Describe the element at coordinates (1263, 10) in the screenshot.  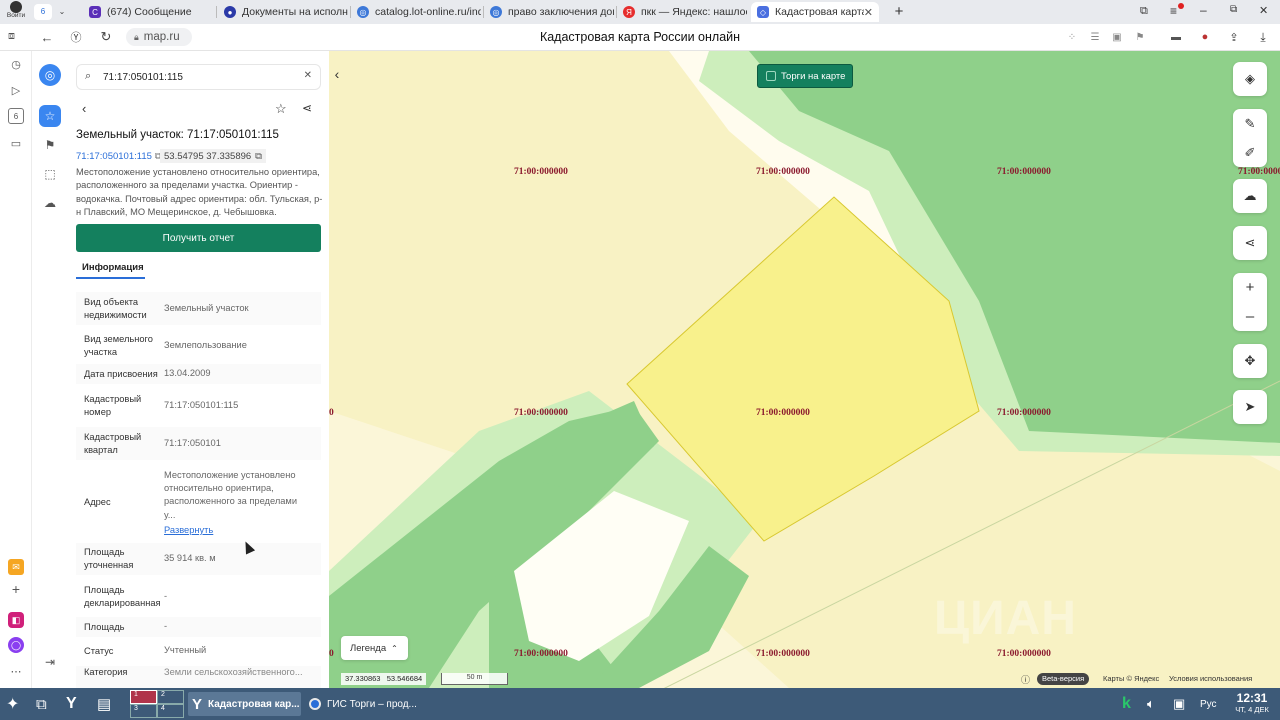
I see `close-window-icon: ✕` at that location.